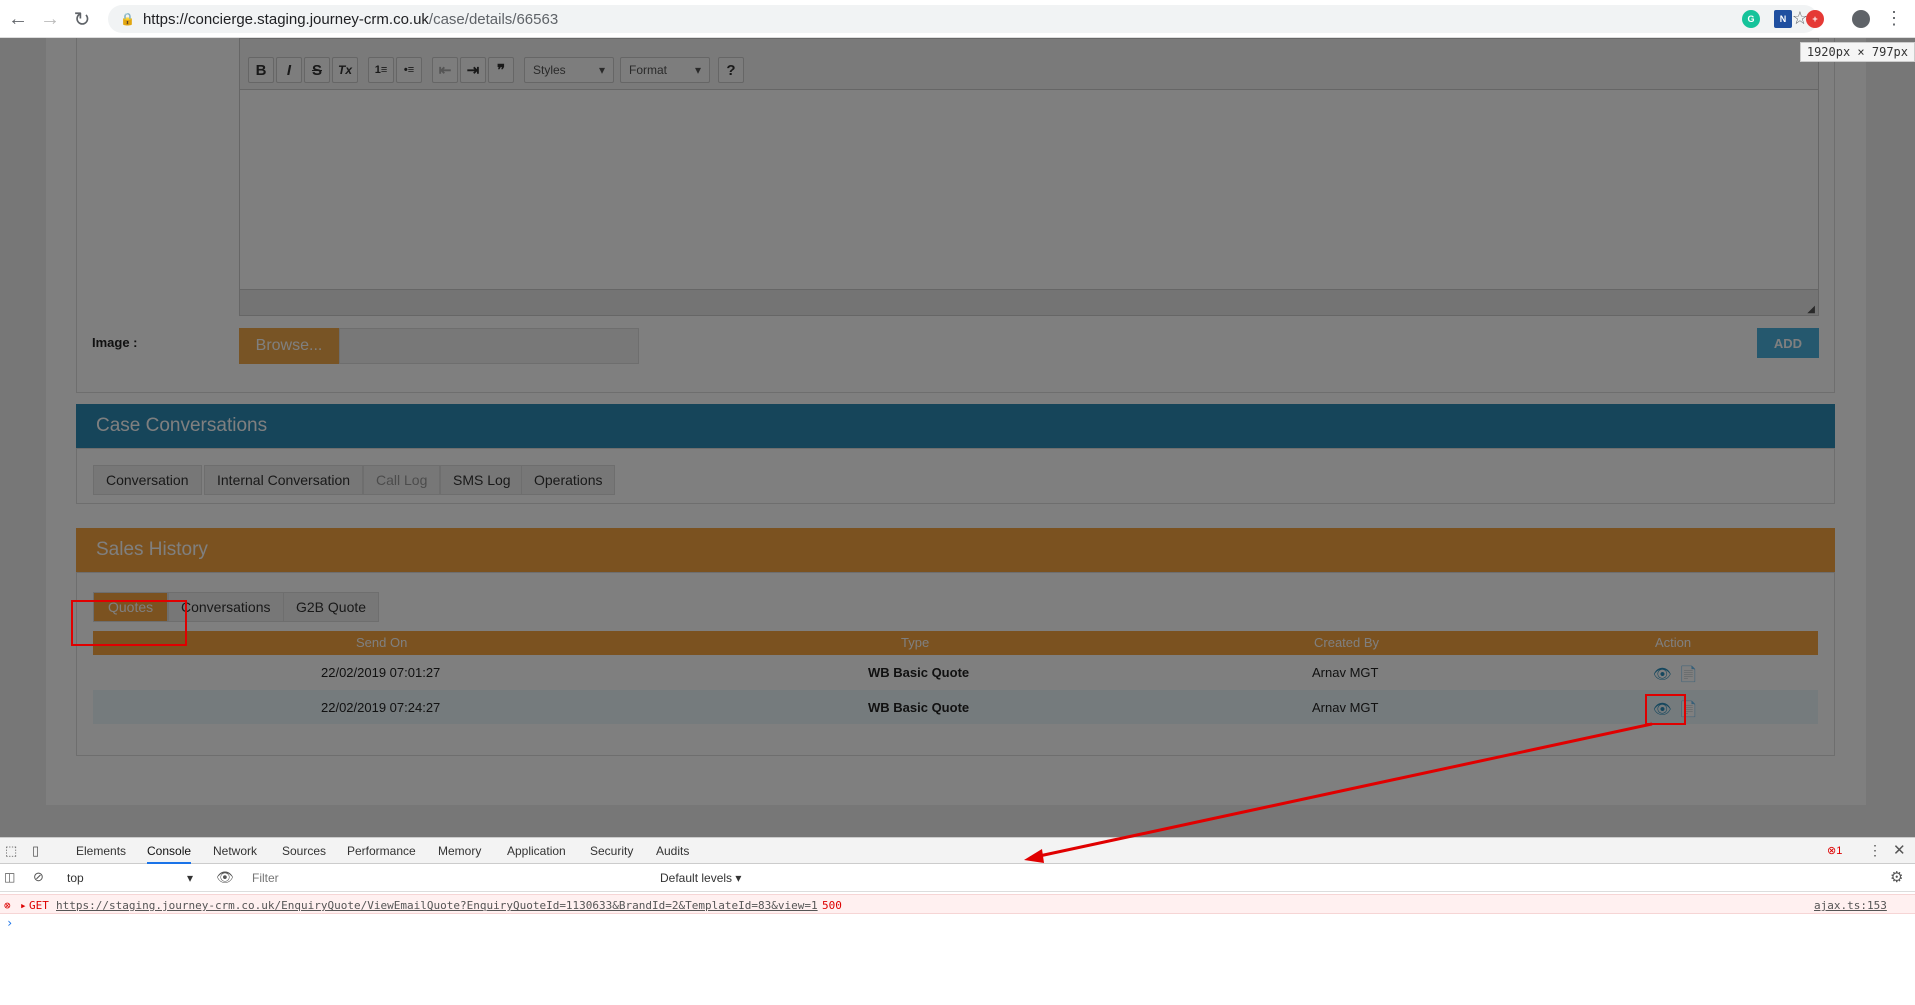  I want to click on sales-history-header: Sales History, so click(955, 550).